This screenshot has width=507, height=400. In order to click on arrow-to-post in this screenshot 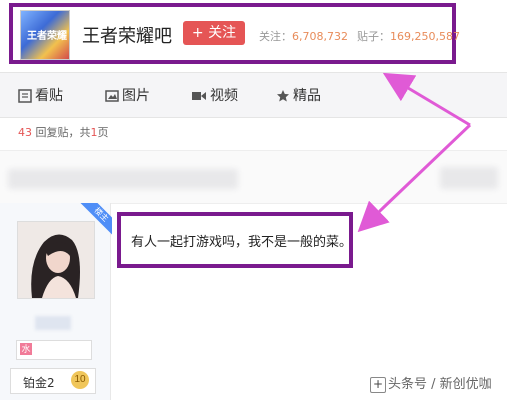, I will do `click(414, 178)`.